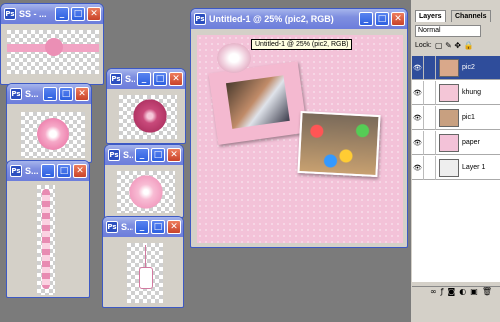  Describe the element at coordinates (146, 278) in the screenshot. I see `hanging-tag` at that location.